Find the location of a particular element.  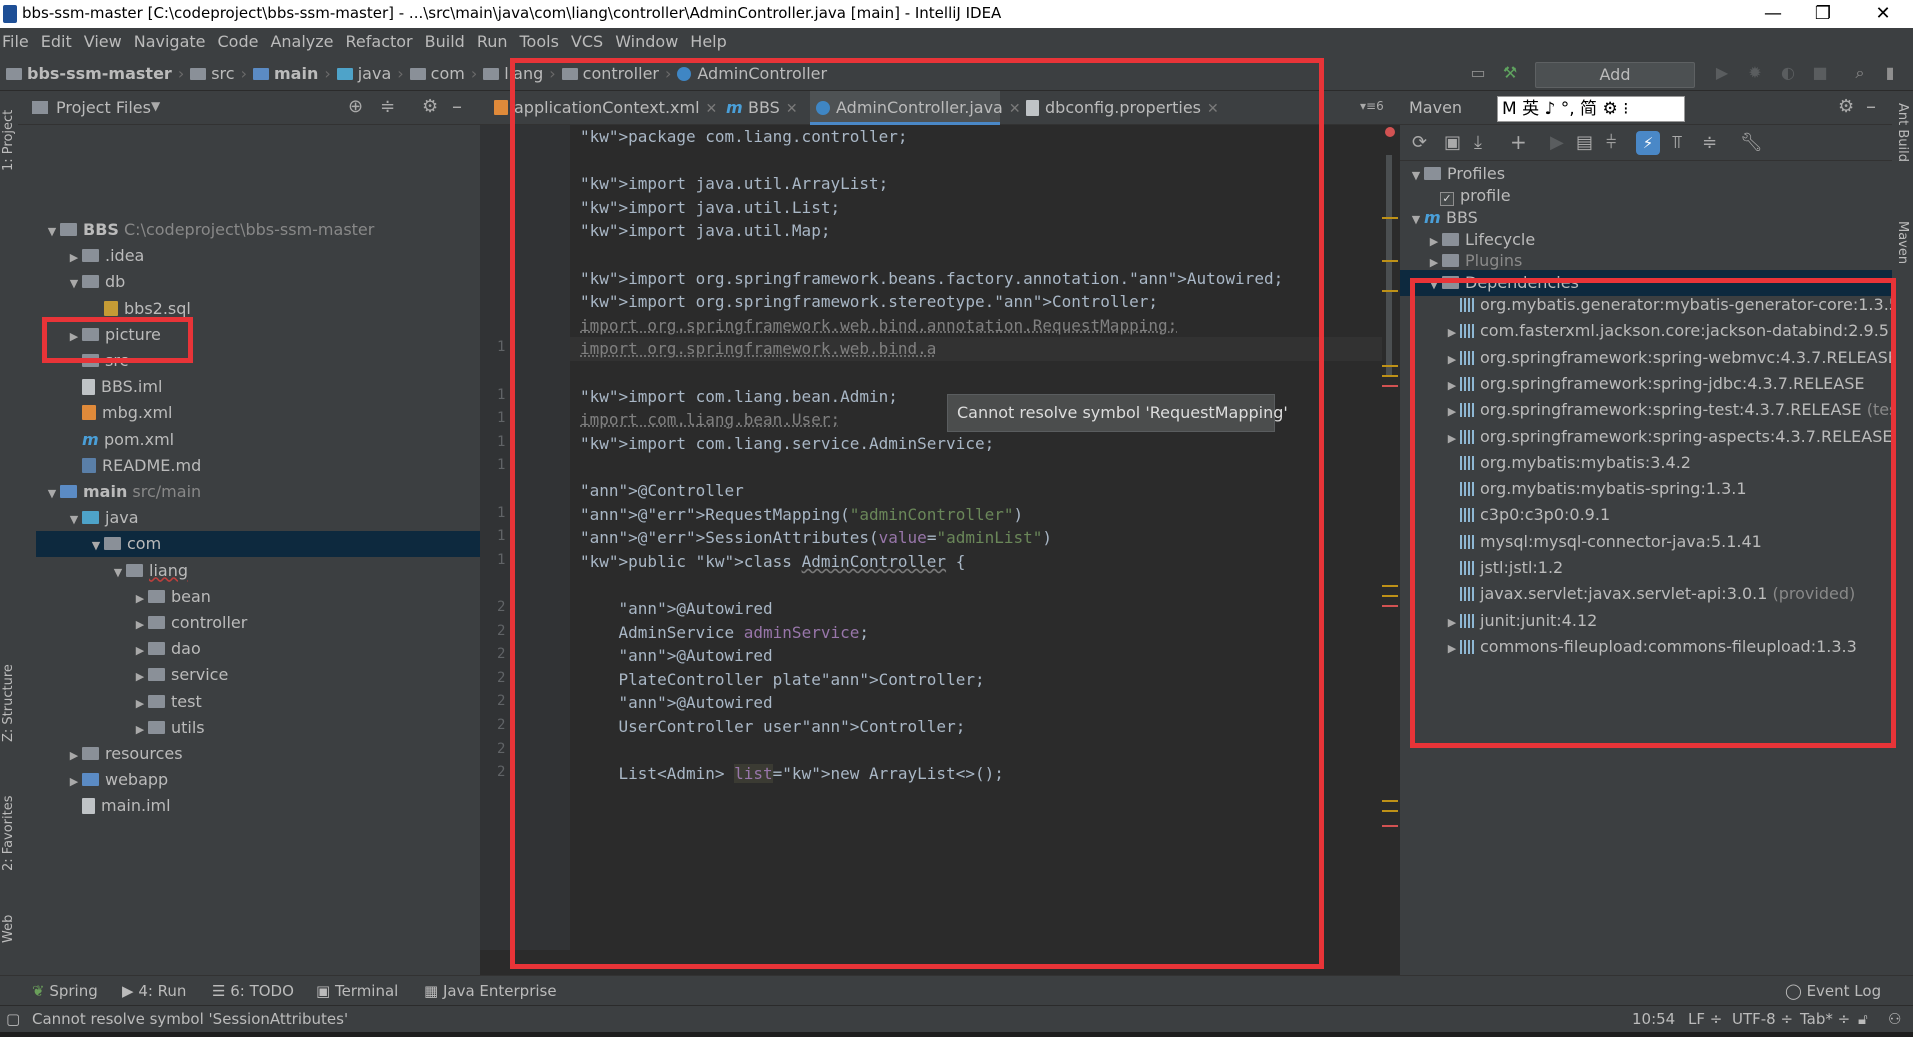

tree-node: m pom.xml is located at coordinates (267, 440).